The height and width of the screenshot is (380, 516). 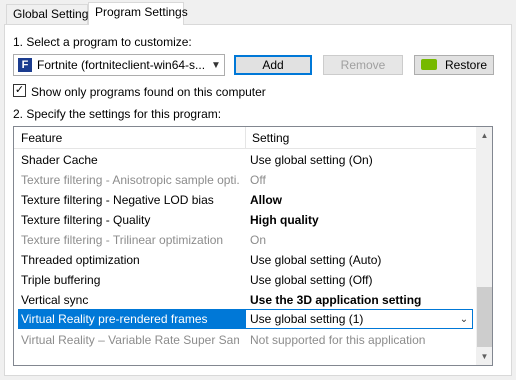 I want to click on table-row: Shader Cache Use global setting (On), so click(x=245, y=159).